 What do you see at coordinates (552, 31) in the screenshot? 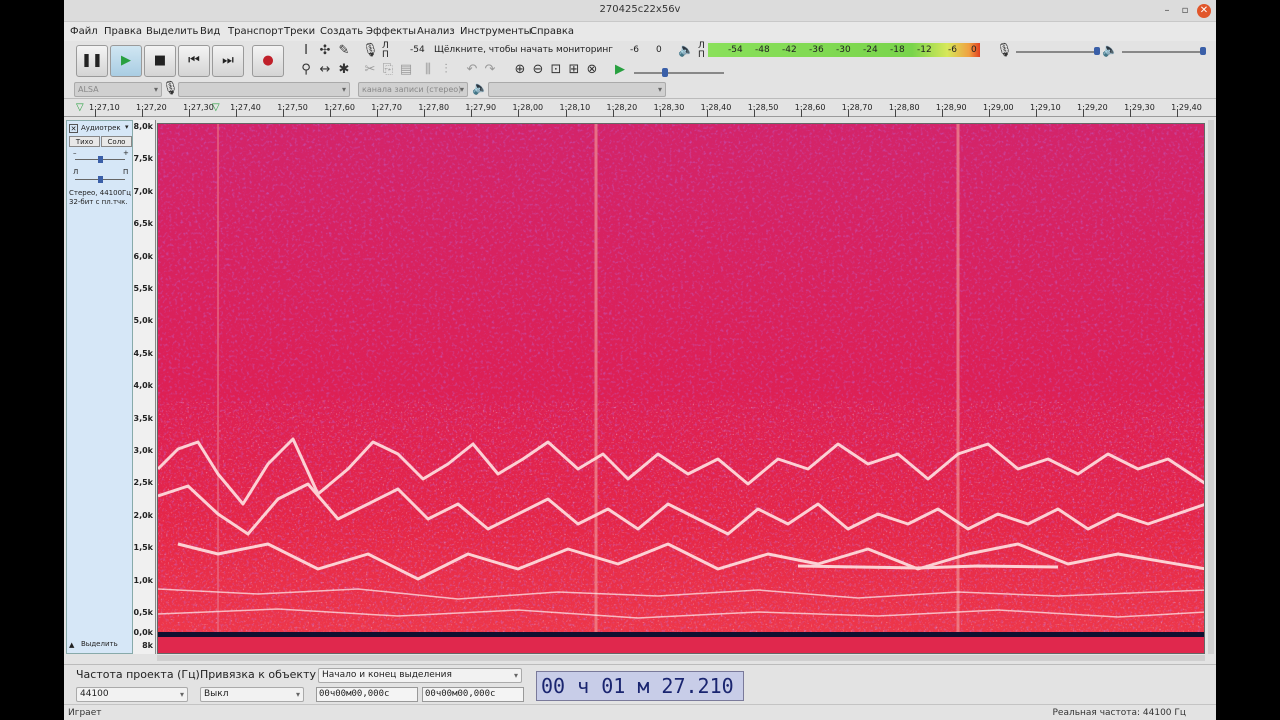
I see `menu-help: Справка` at bounding box center [552, 31].